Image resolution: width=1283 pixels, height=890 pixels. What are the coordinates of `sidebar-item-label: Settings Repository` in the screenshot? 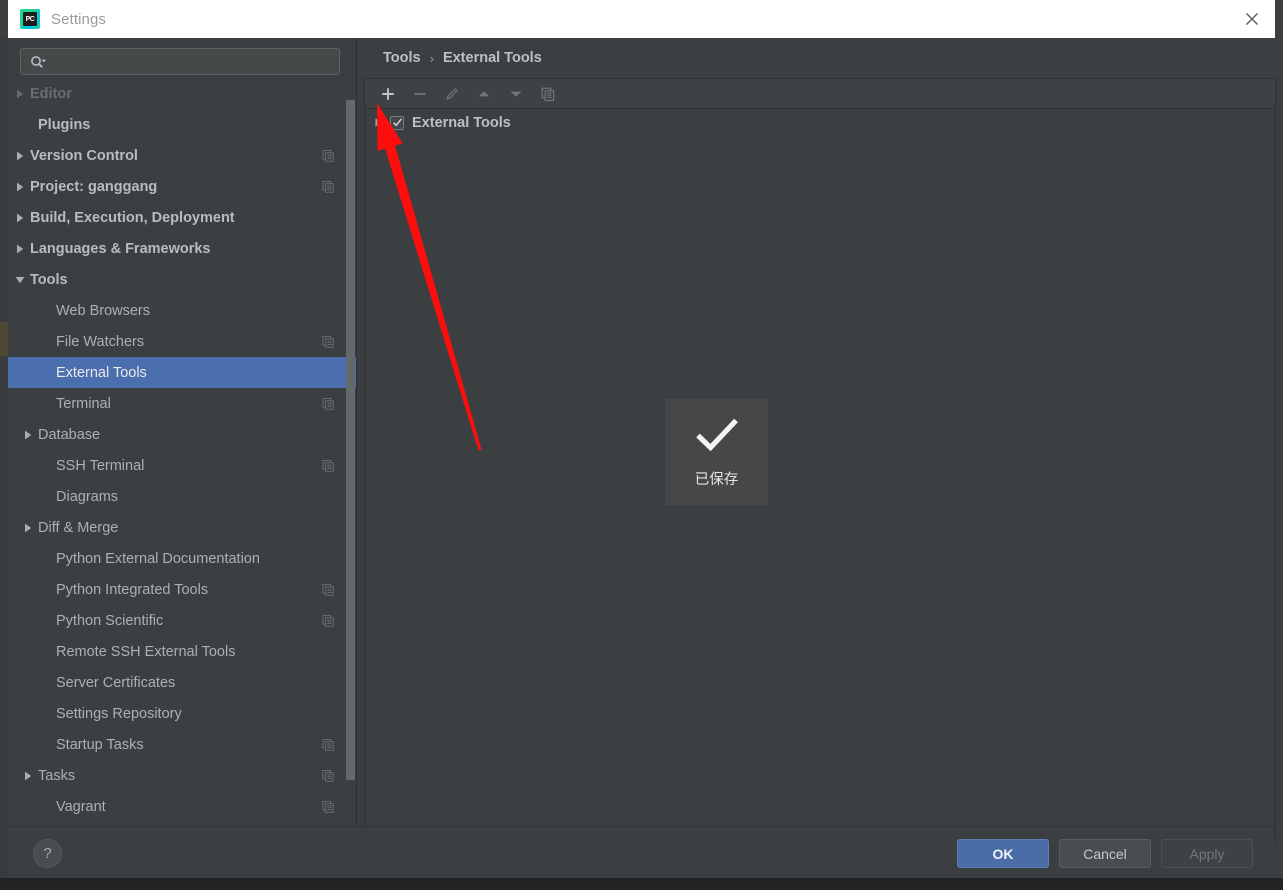 It's located at (119, 713).